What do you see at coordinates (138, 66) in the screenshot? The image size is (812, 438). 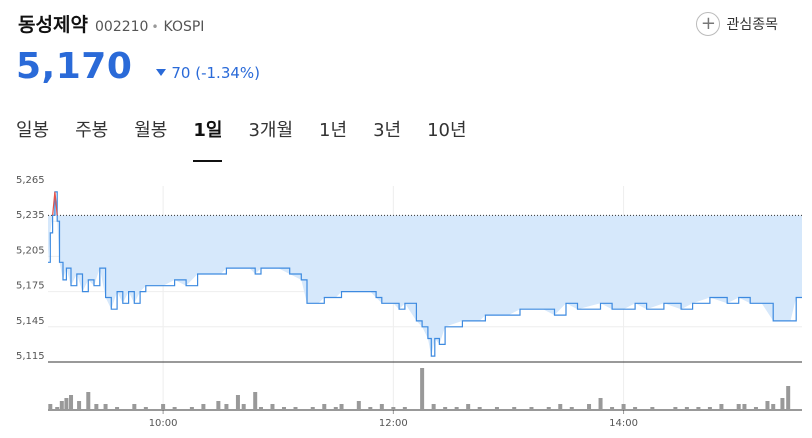 I see `price-row: 5,170 70 (-1.34%)` at bounding box center [138, 66].